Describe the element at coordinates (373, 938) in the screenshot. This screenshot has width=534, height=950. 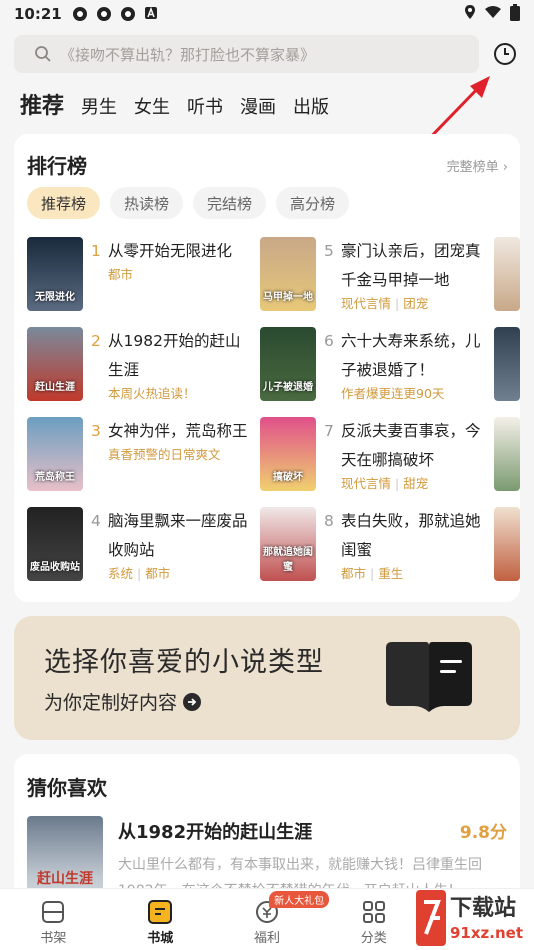
I see `nav-category-label: 分类` at that location.